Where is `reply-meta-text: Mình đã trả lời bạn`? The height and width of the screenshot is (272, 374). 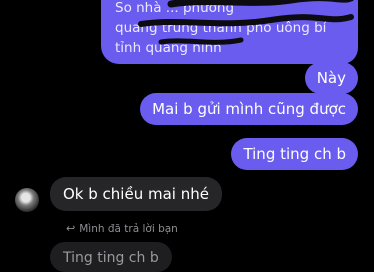 reply-meta-text: Mình đã trả lời bạn is located at coordinates (128, 229).